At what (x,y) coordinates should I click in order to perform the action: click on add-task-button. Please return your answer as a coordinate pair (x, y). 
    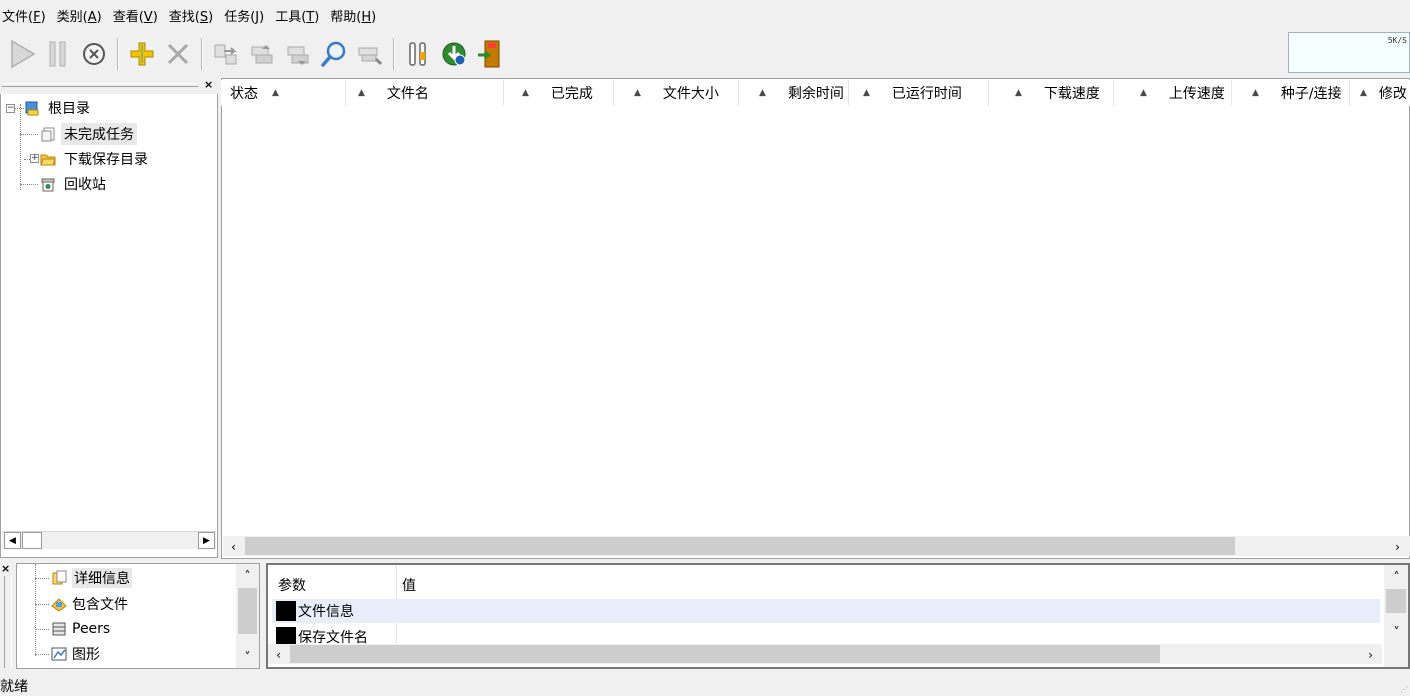
    Looking at the image, I should click on (142, 54).